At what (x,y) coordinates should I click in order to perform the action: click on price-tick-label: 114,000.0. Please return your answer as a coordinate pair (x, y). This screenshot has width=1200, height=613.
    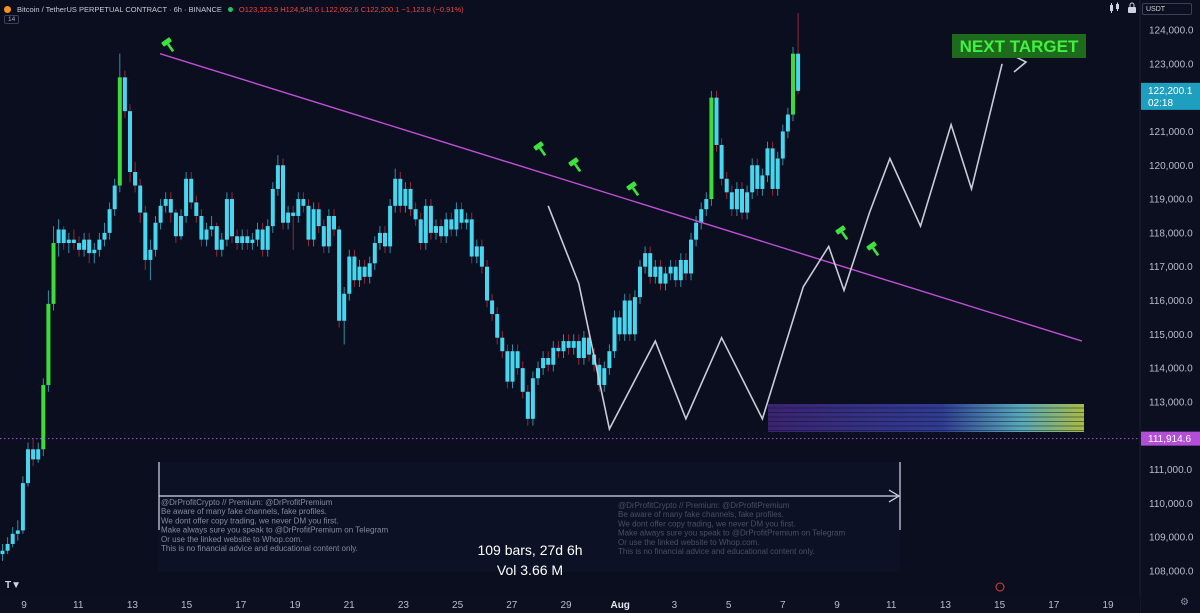
    Looking at the image, I should click on (1171, 369).